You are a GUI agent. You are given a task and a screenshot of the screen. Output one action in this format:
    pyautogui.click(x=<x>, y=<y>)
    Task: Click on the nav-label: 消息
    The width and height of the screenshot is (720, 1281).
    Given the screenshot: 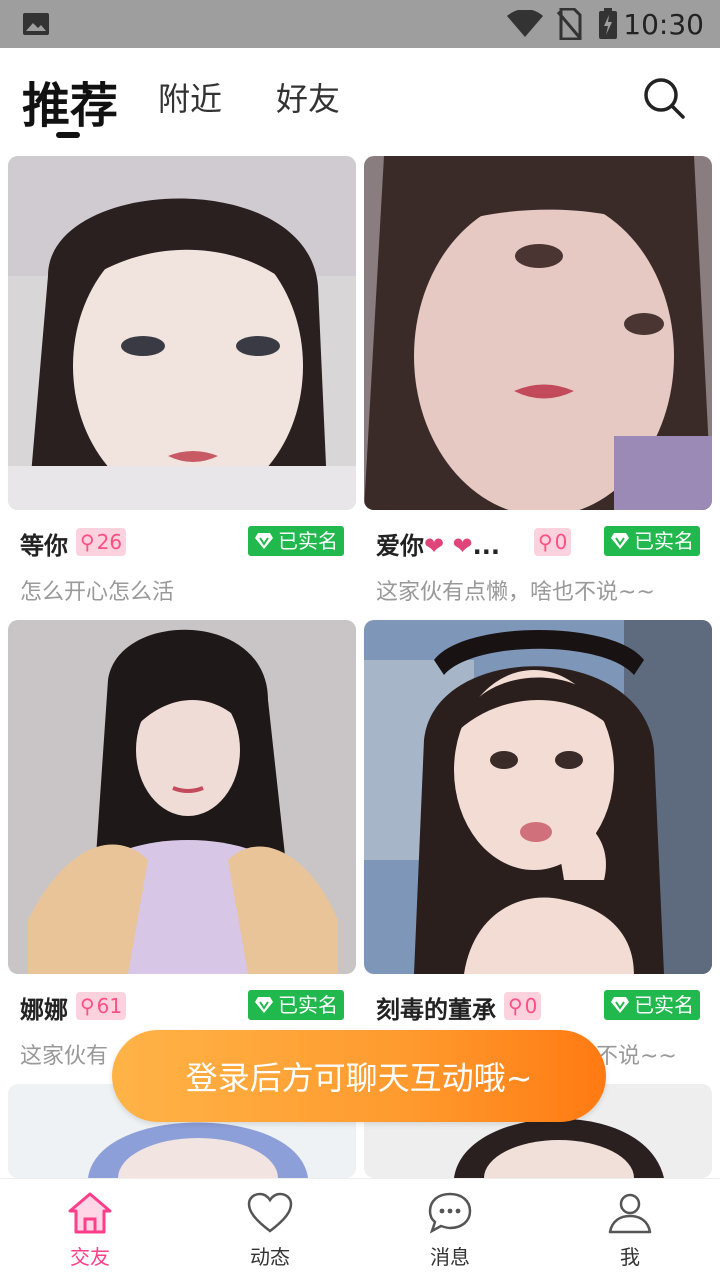 What is the action you would take?
    pyautogui.click(x=450, y=1257)
    